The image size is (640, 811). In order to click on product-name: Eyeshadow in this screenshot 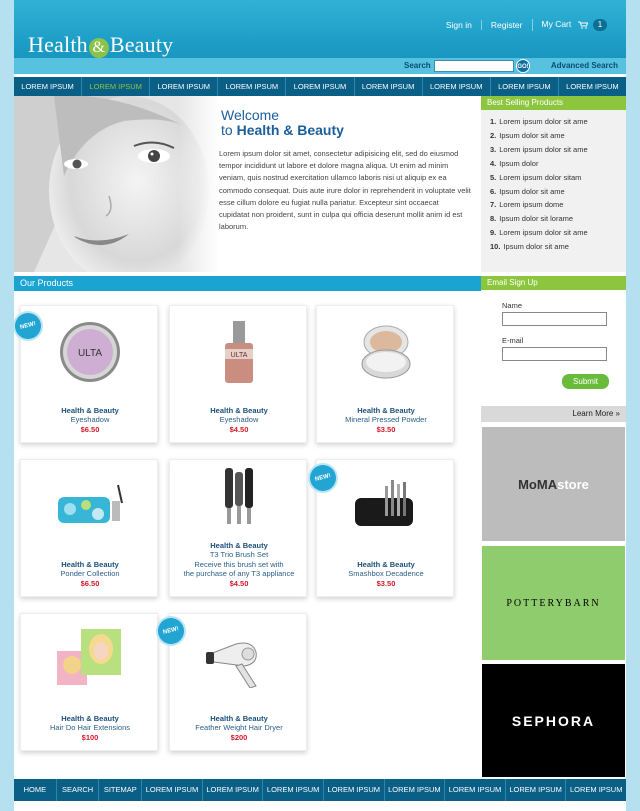, I will do `click(90, 419)`.